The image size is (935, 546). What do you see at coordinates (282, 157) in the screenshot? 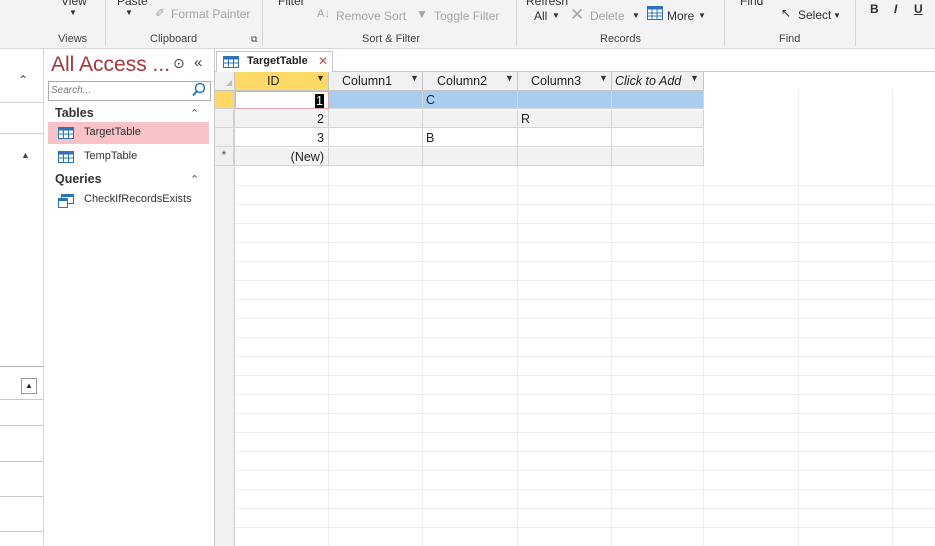
I see `new-record-cell: (New)` at bounding box center [282, 157].